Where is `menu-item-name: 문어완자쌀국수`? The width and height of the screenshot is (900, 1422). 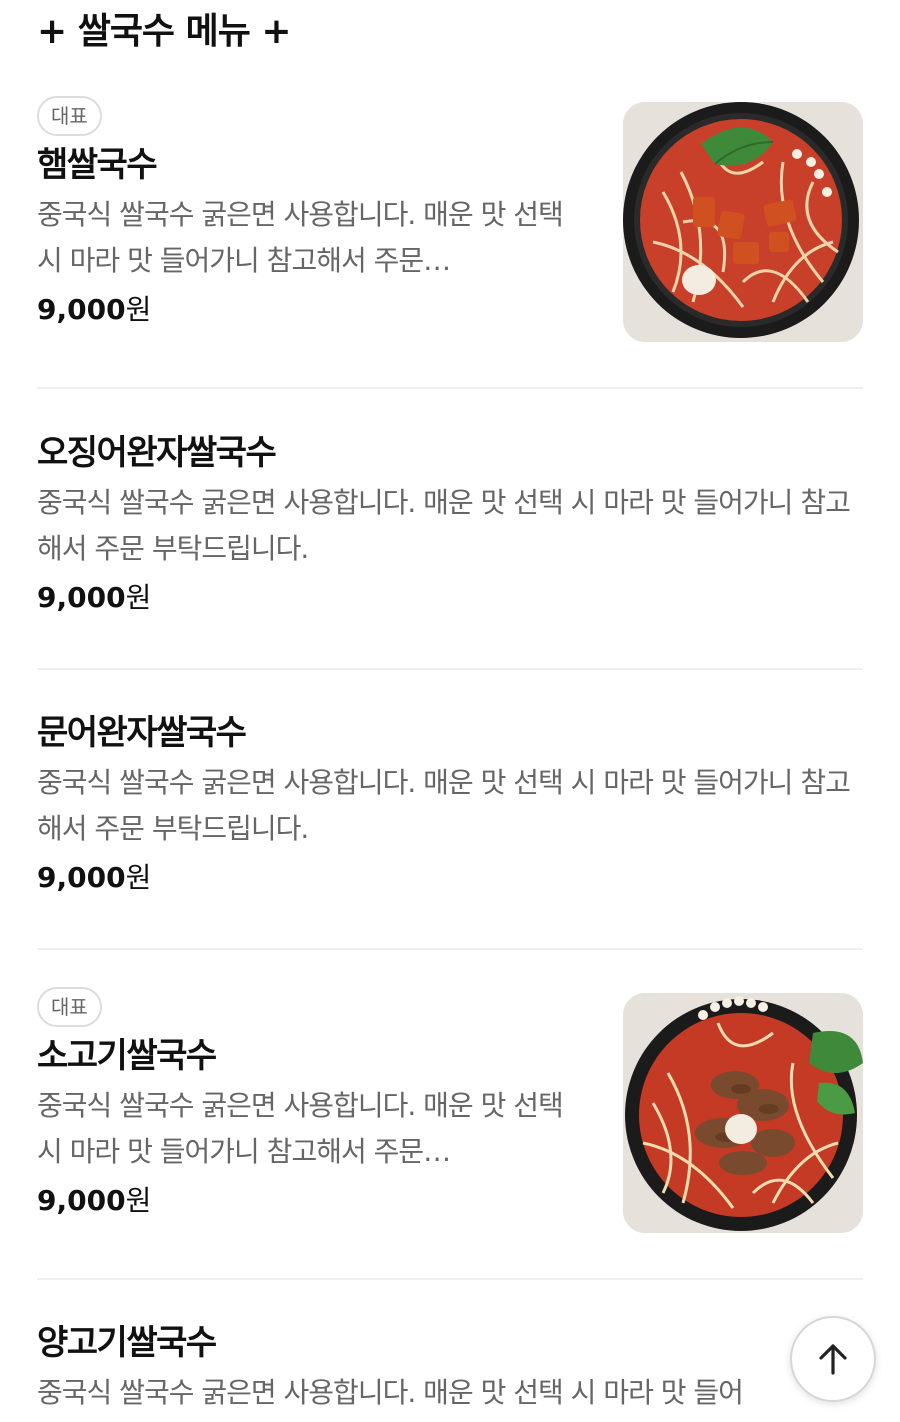 menu-item-name: 문어완자쌀국수 is located at coordinates (142, 733).